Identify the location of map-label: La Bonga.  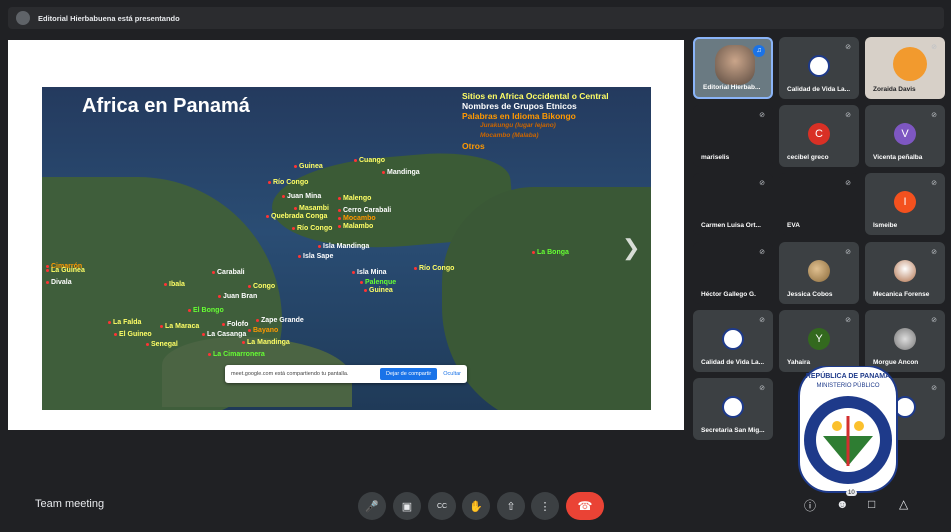
(550, 252).